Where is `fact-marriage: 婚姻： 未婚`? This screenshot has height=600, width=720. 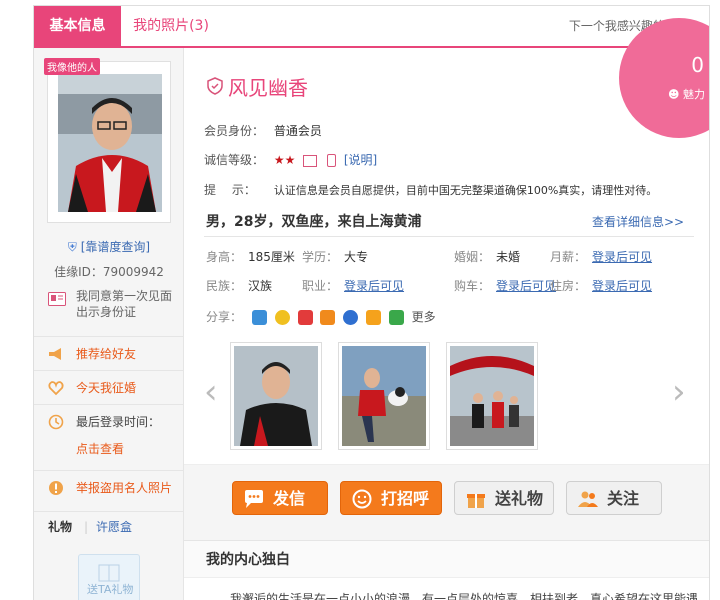
fact-marriage: 婚姻： 未婚 is located at coordinates (487, 256).